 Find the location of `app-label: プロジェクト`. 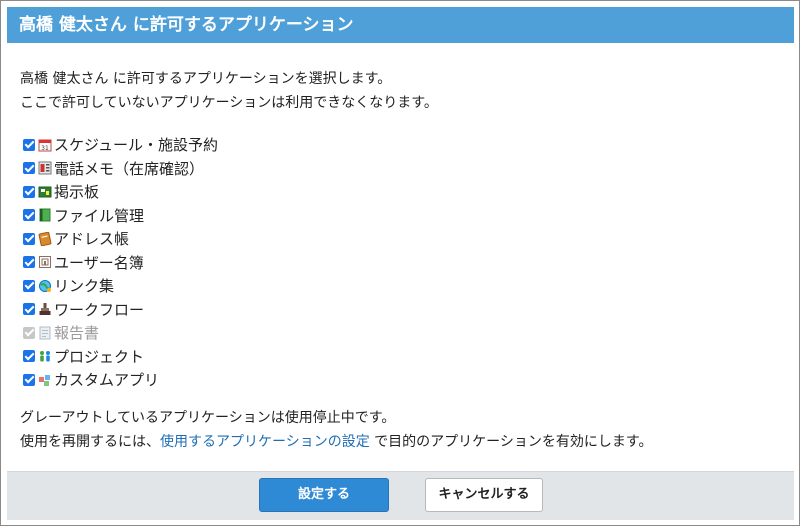

app-label: プロジェクト is located at coordinates (99, 356).